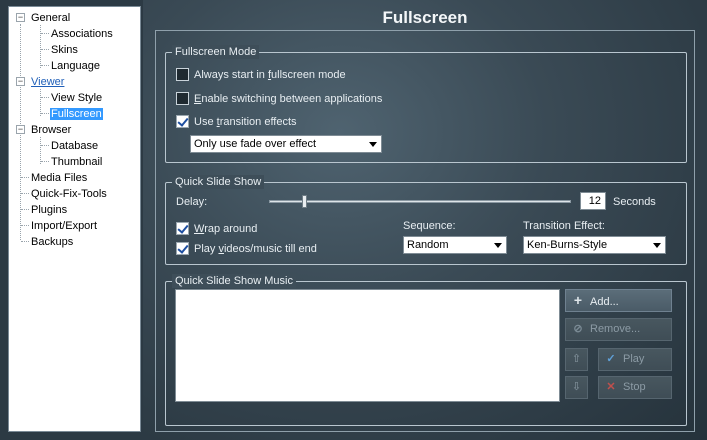 This screenshot has height=440, width=707. Describe the element at coordinates (218, 182) in the screenshot. I see `group-title: Quick Slide Show` at that location.